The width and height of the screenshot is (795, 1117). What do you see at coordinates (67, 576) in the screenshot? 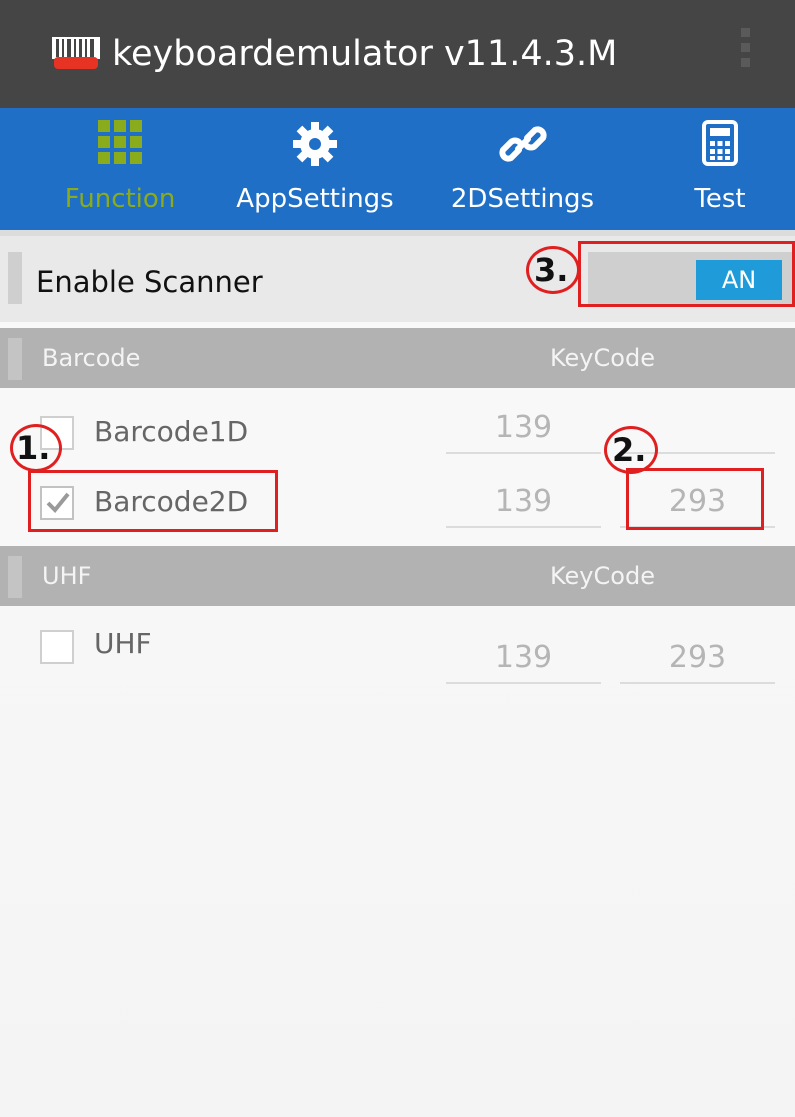
I see `uhf-header-label: UHF` at bounding box center [67, 576].